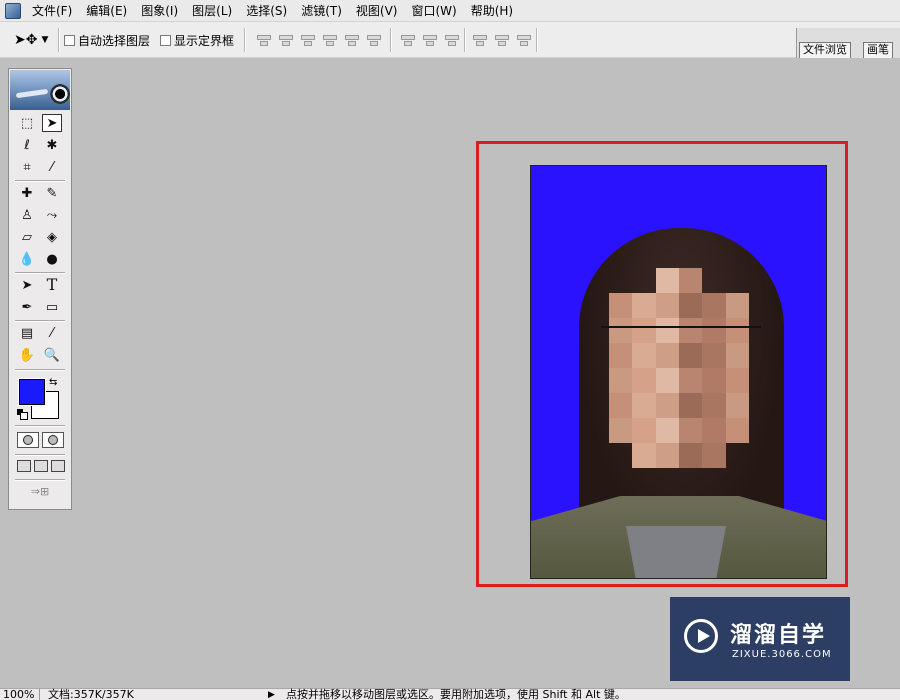 Image resolution: width=900 pixels, height=700 pixels. What do you see at coordinates (271, 694) in the screenshot?
I see `status-menu-arrow-icon: ▶` at bounding box center [271, 694].